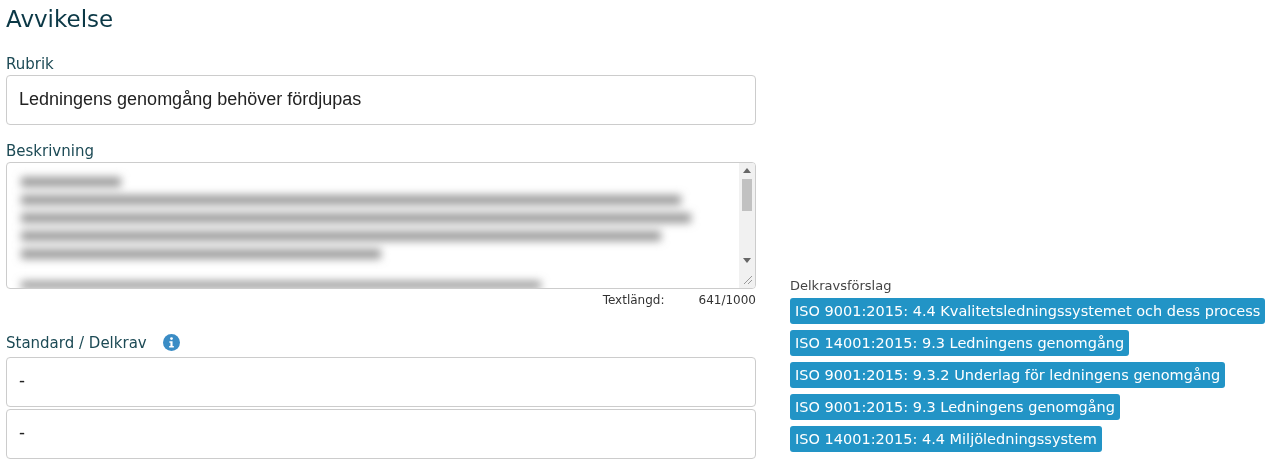 The image size is (1285, 464). I want to click on counter-label: Textlängd:, so click(633, 300).